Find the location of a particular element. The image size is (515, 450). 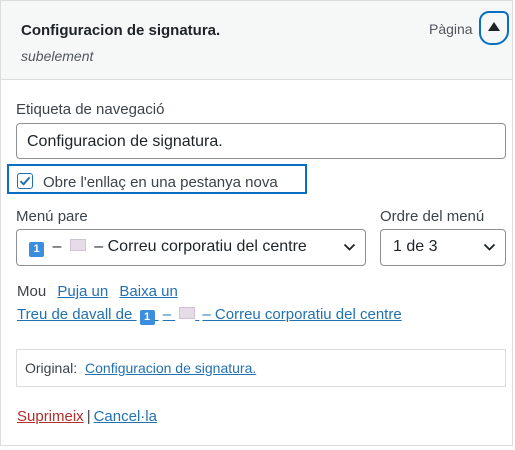

move-label: Mou is located at coordinates (32, 291).